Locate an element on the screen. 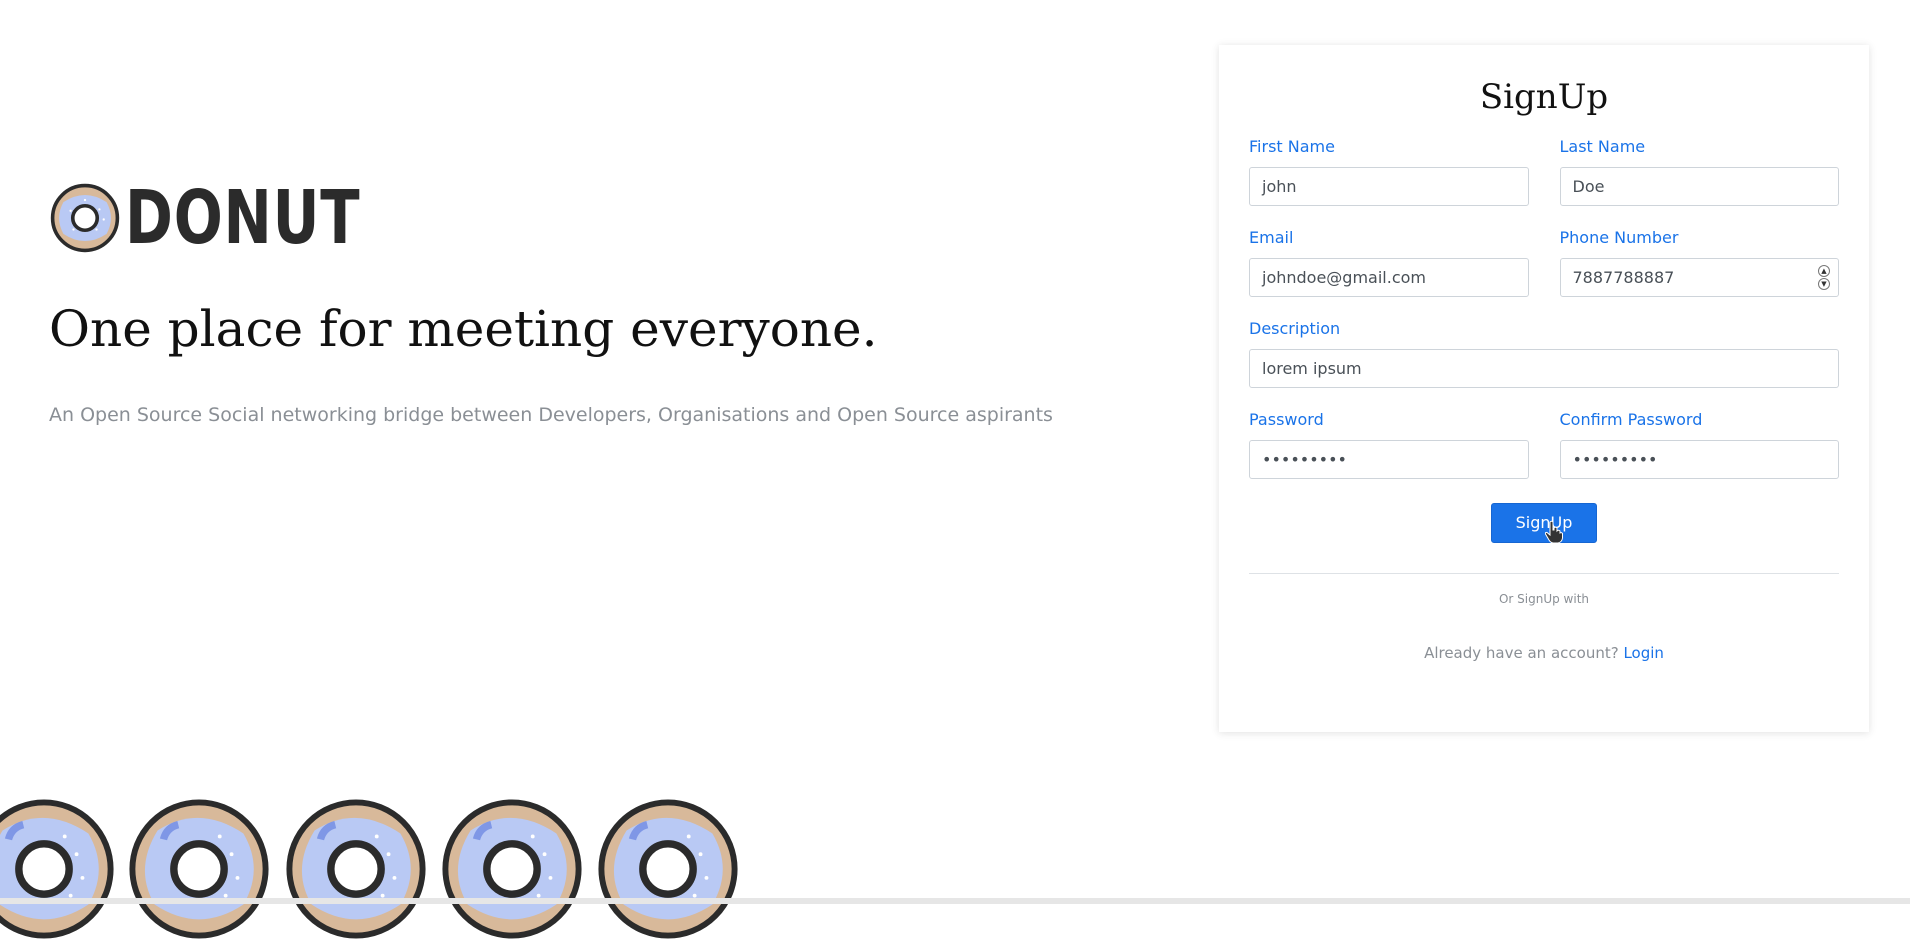 Image resolution: width=1910 pixels, height=943 pixels. donut-decoration-row is located at coordinates (380, 867).